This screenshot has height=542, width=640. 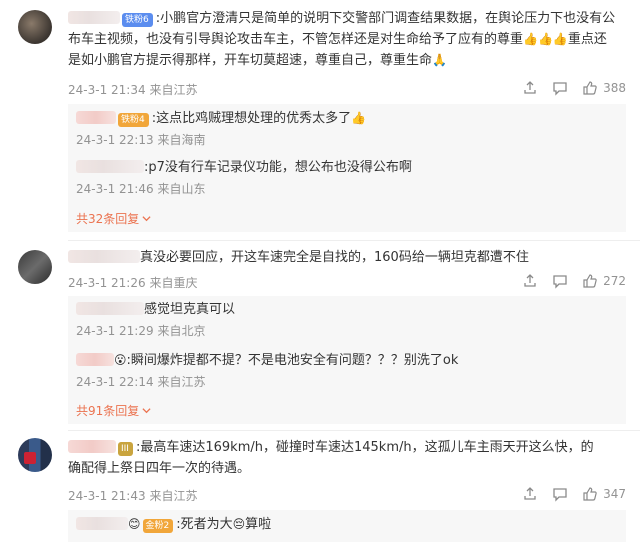 I want to click on reply-text: :死者为大, so click(x=204, y=524).